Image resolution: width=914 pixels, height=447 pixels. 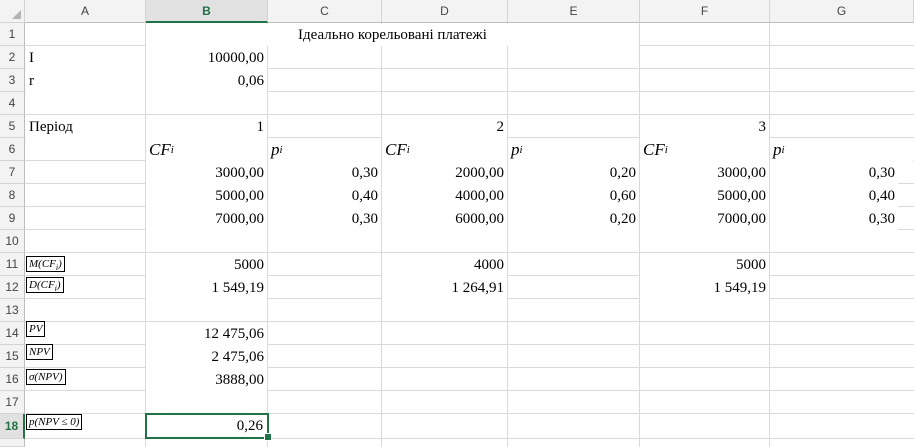 What do you see at coordinates (444, 265) in the screenshot?
I see `cell-d11: 4000` at bounding box center [444, 265].